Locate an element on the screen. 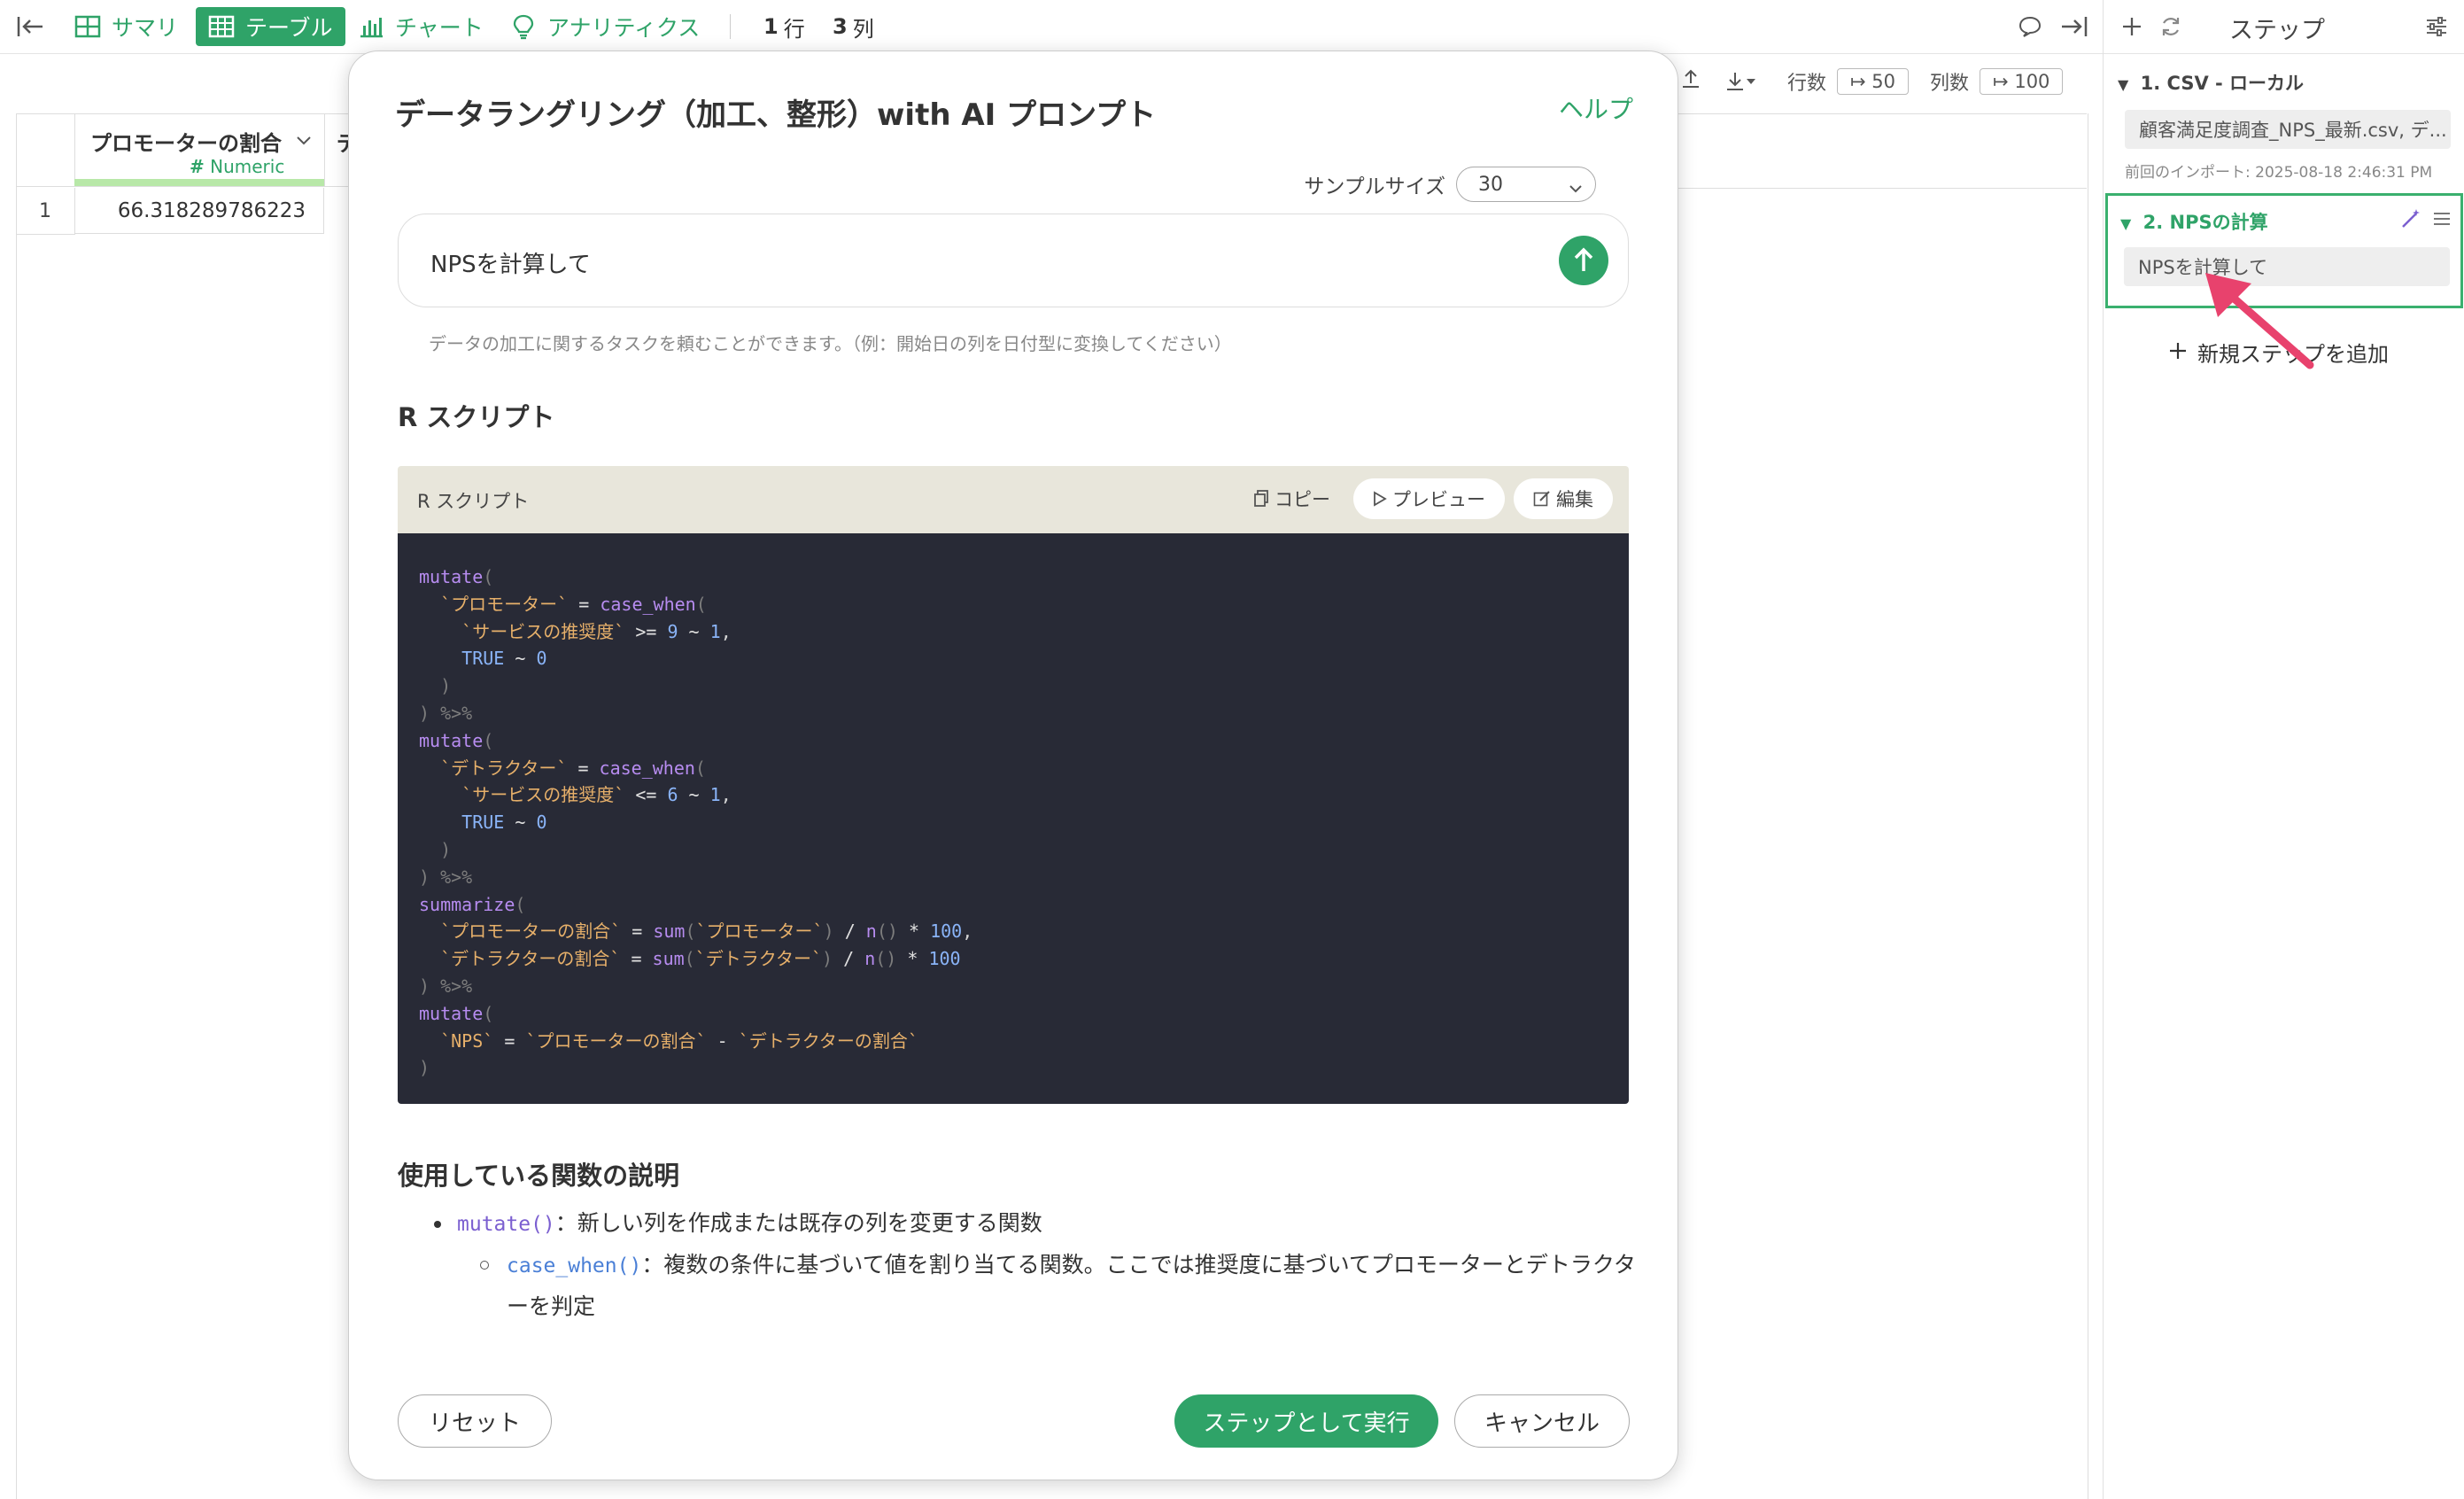 The height and width of the screenshot is (1499, 2464). arrow-up-icon is located at coordinates (1583, 259).